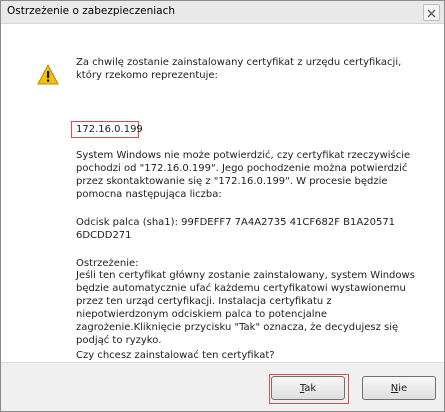 This screenshot has height=412, width=445. I want to click on host-address-box: 172.16.0.199, so click(107, 129).